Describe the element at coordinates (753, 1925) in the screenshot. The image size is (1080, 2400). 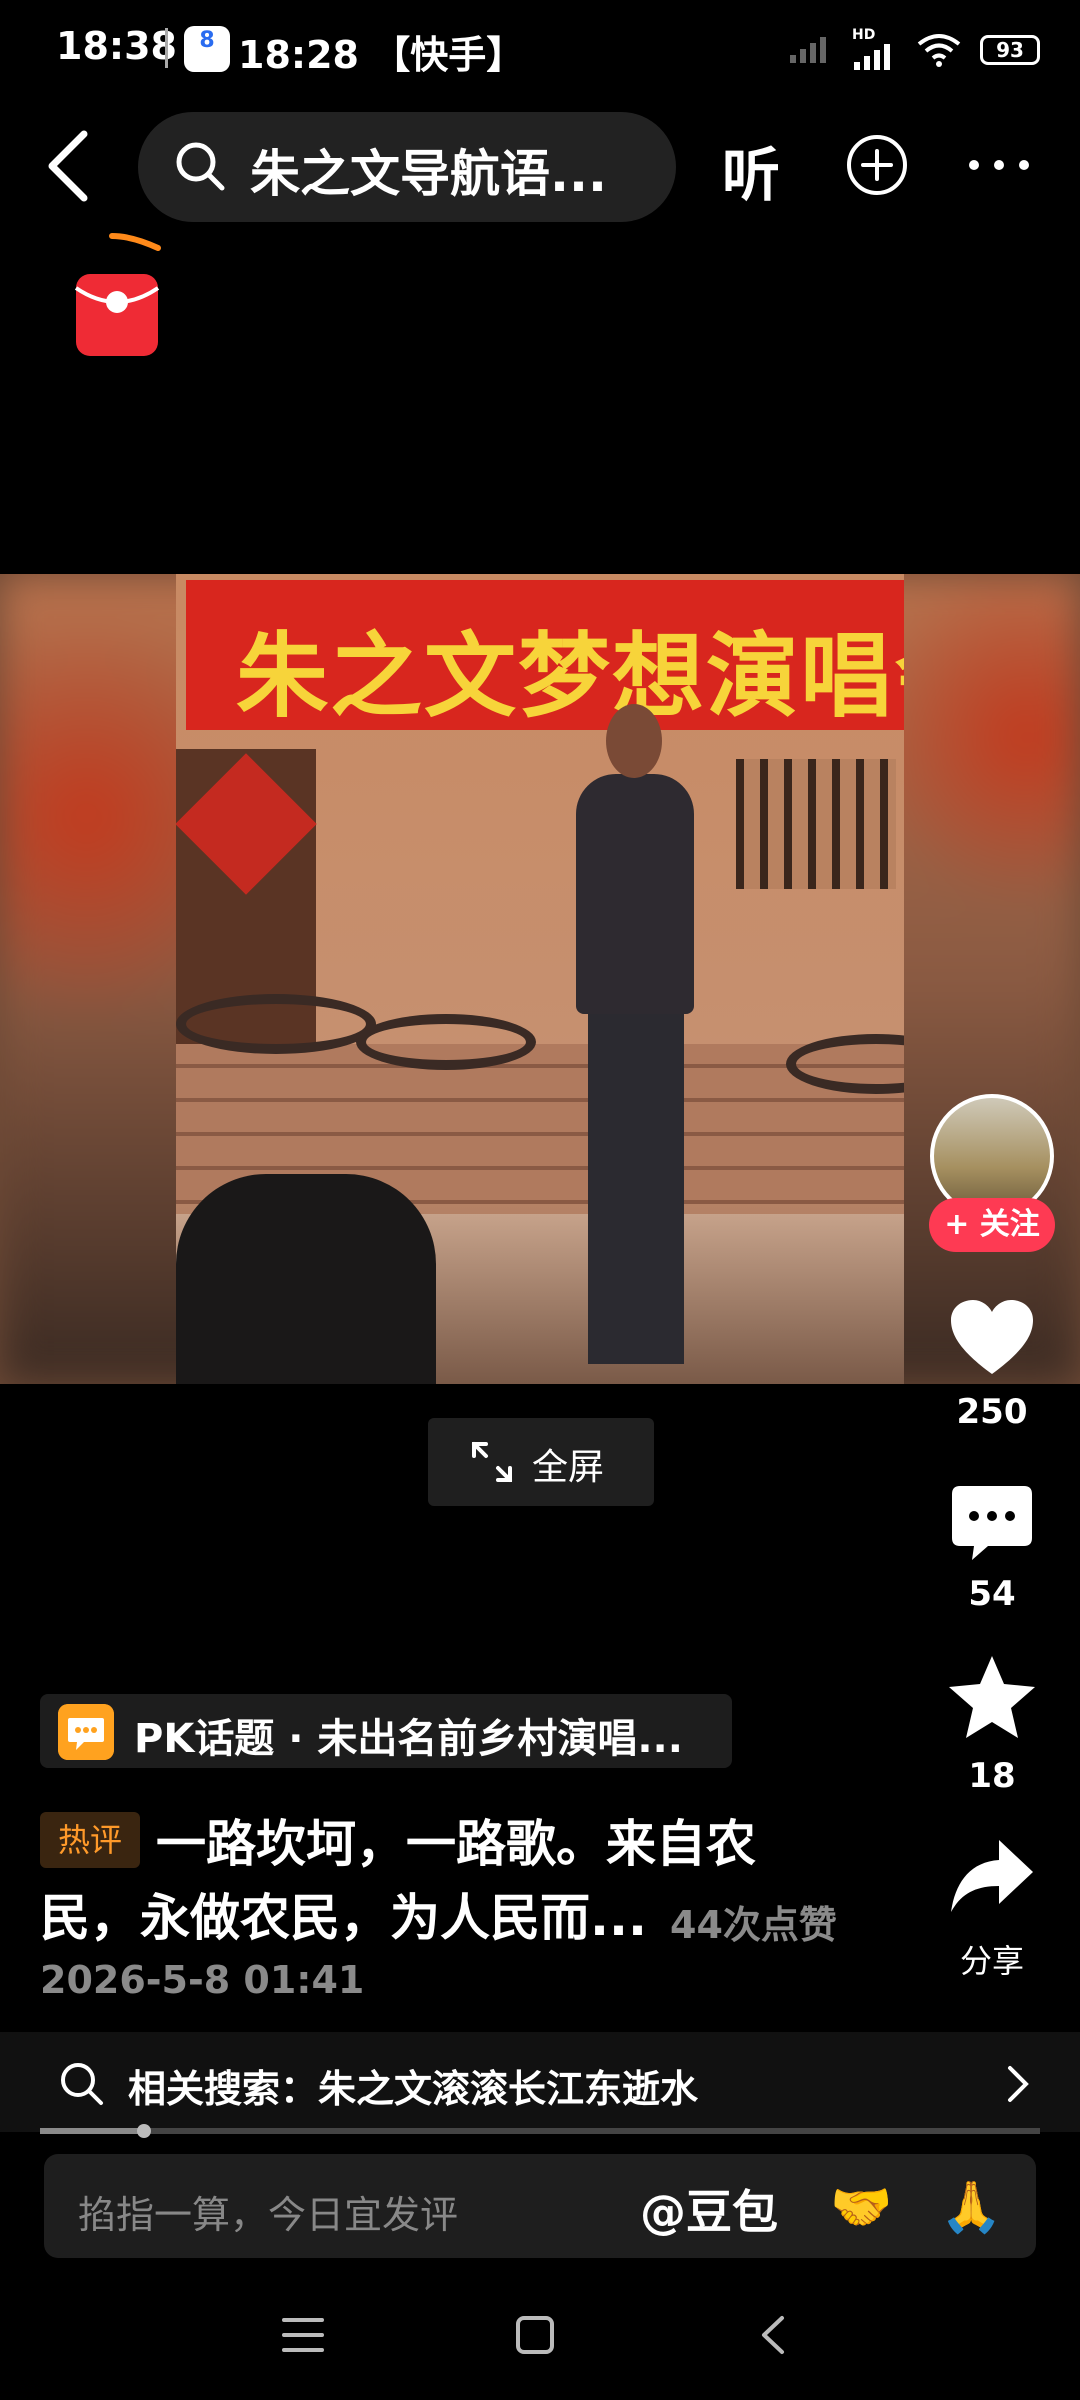
I see `hot-comment-likes: 44次点赞` at that location.